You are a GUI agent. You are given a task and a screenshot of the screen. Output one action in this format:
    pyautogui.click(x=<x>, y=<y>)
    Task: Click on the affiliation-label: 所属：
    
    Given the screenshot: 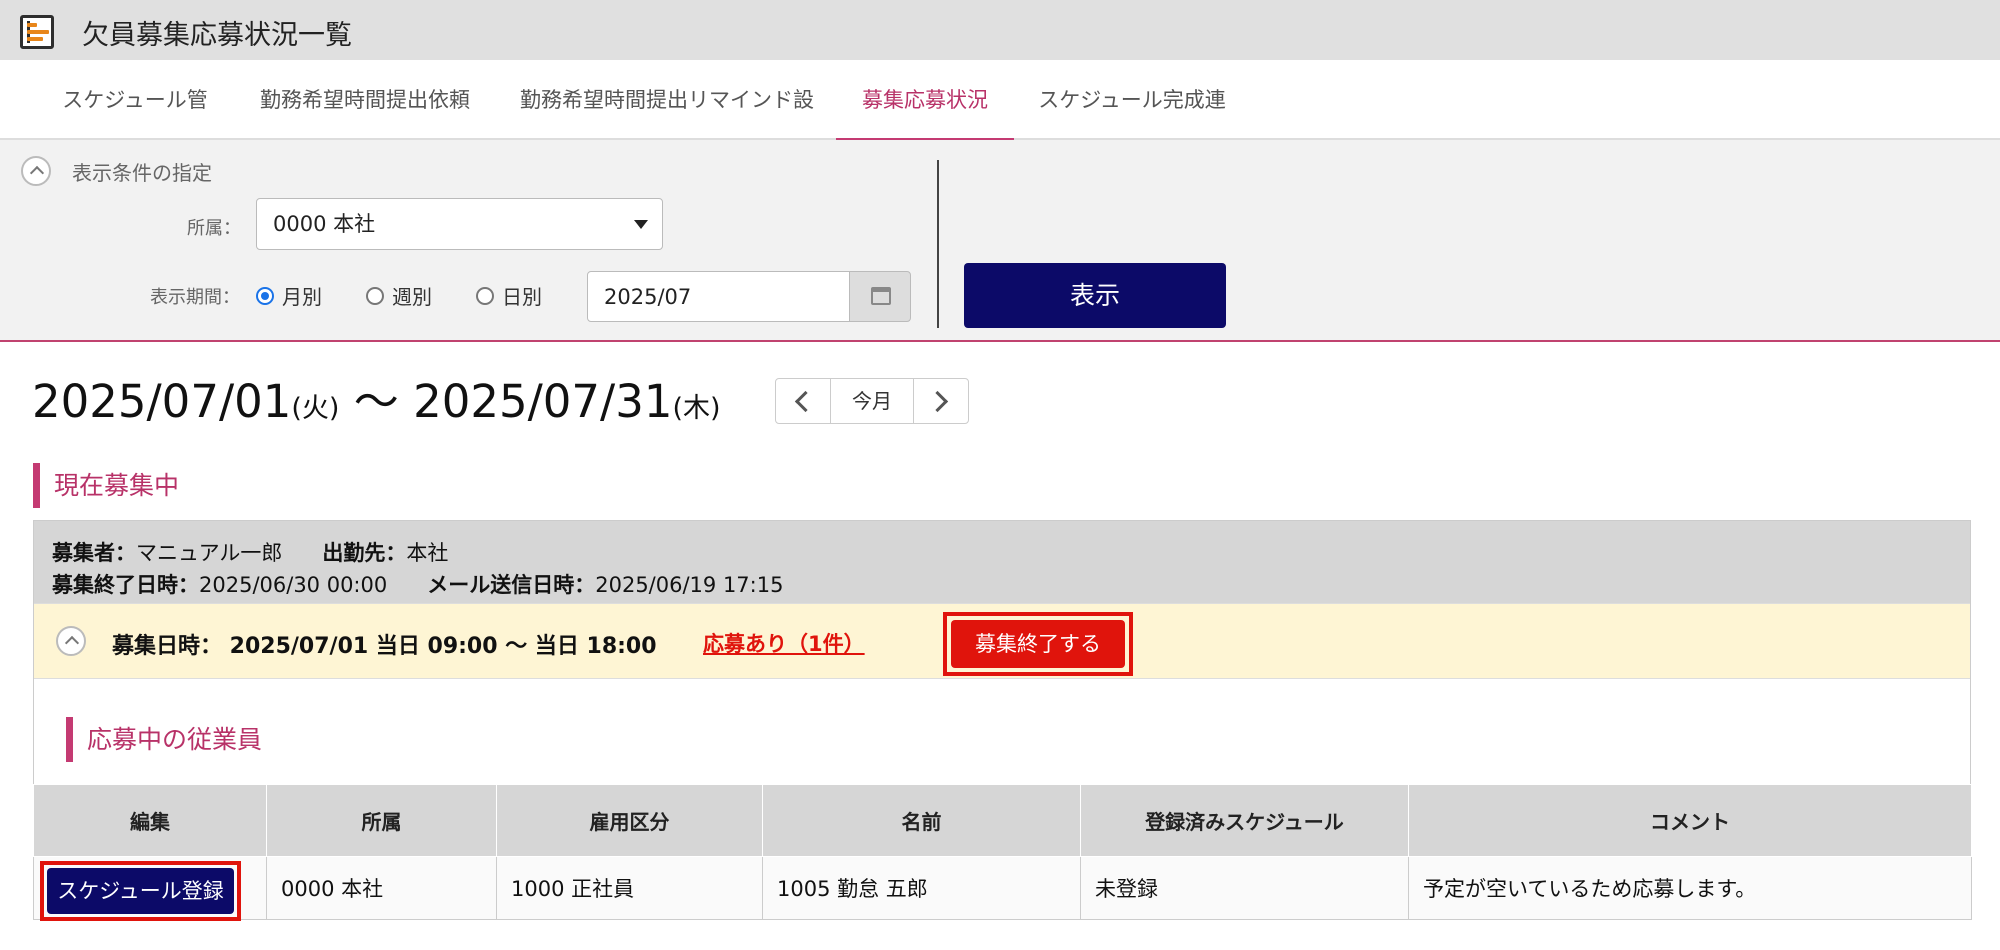 What is the action you would take?
    pyautogui.click(x=214, y=228)
    